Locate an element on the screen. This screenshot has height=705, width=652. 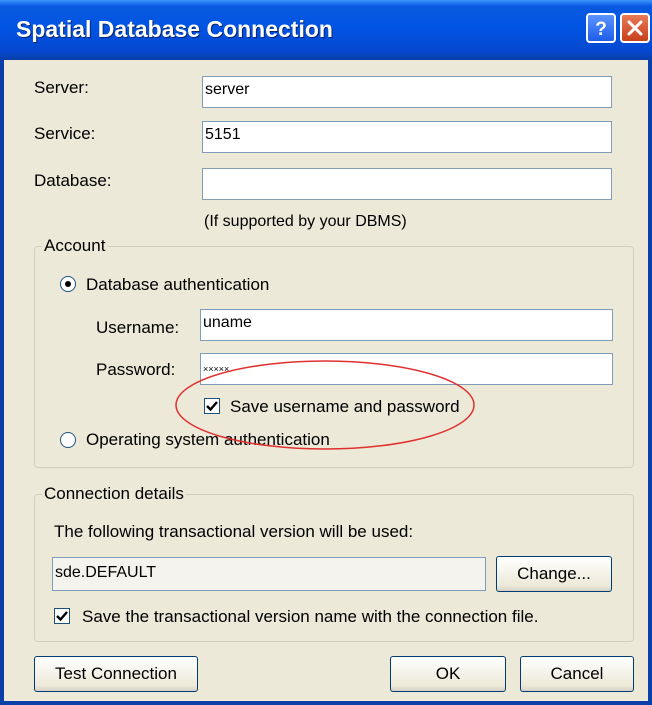
close-button is located at coordinates (635, 28).